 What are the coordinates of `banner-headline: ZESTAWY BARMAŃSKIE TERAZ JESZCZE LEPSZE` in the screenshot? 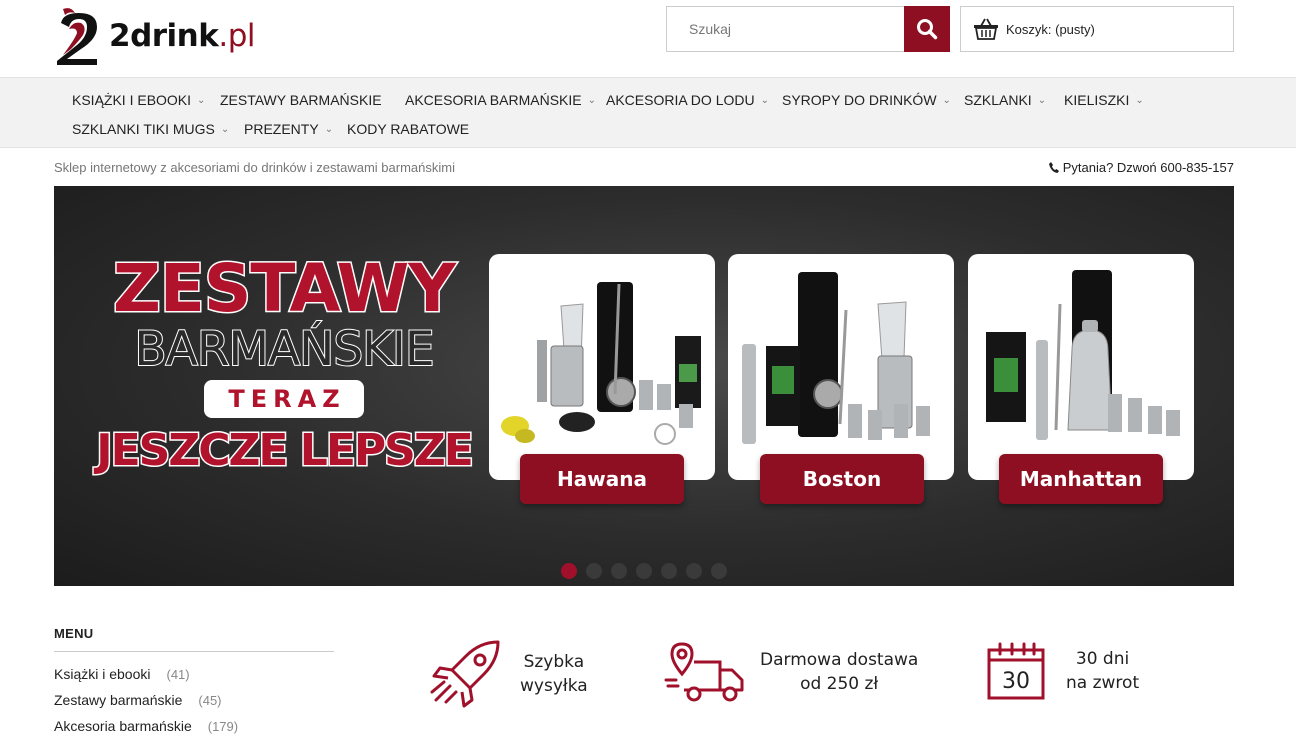 It's located at (285, 363).